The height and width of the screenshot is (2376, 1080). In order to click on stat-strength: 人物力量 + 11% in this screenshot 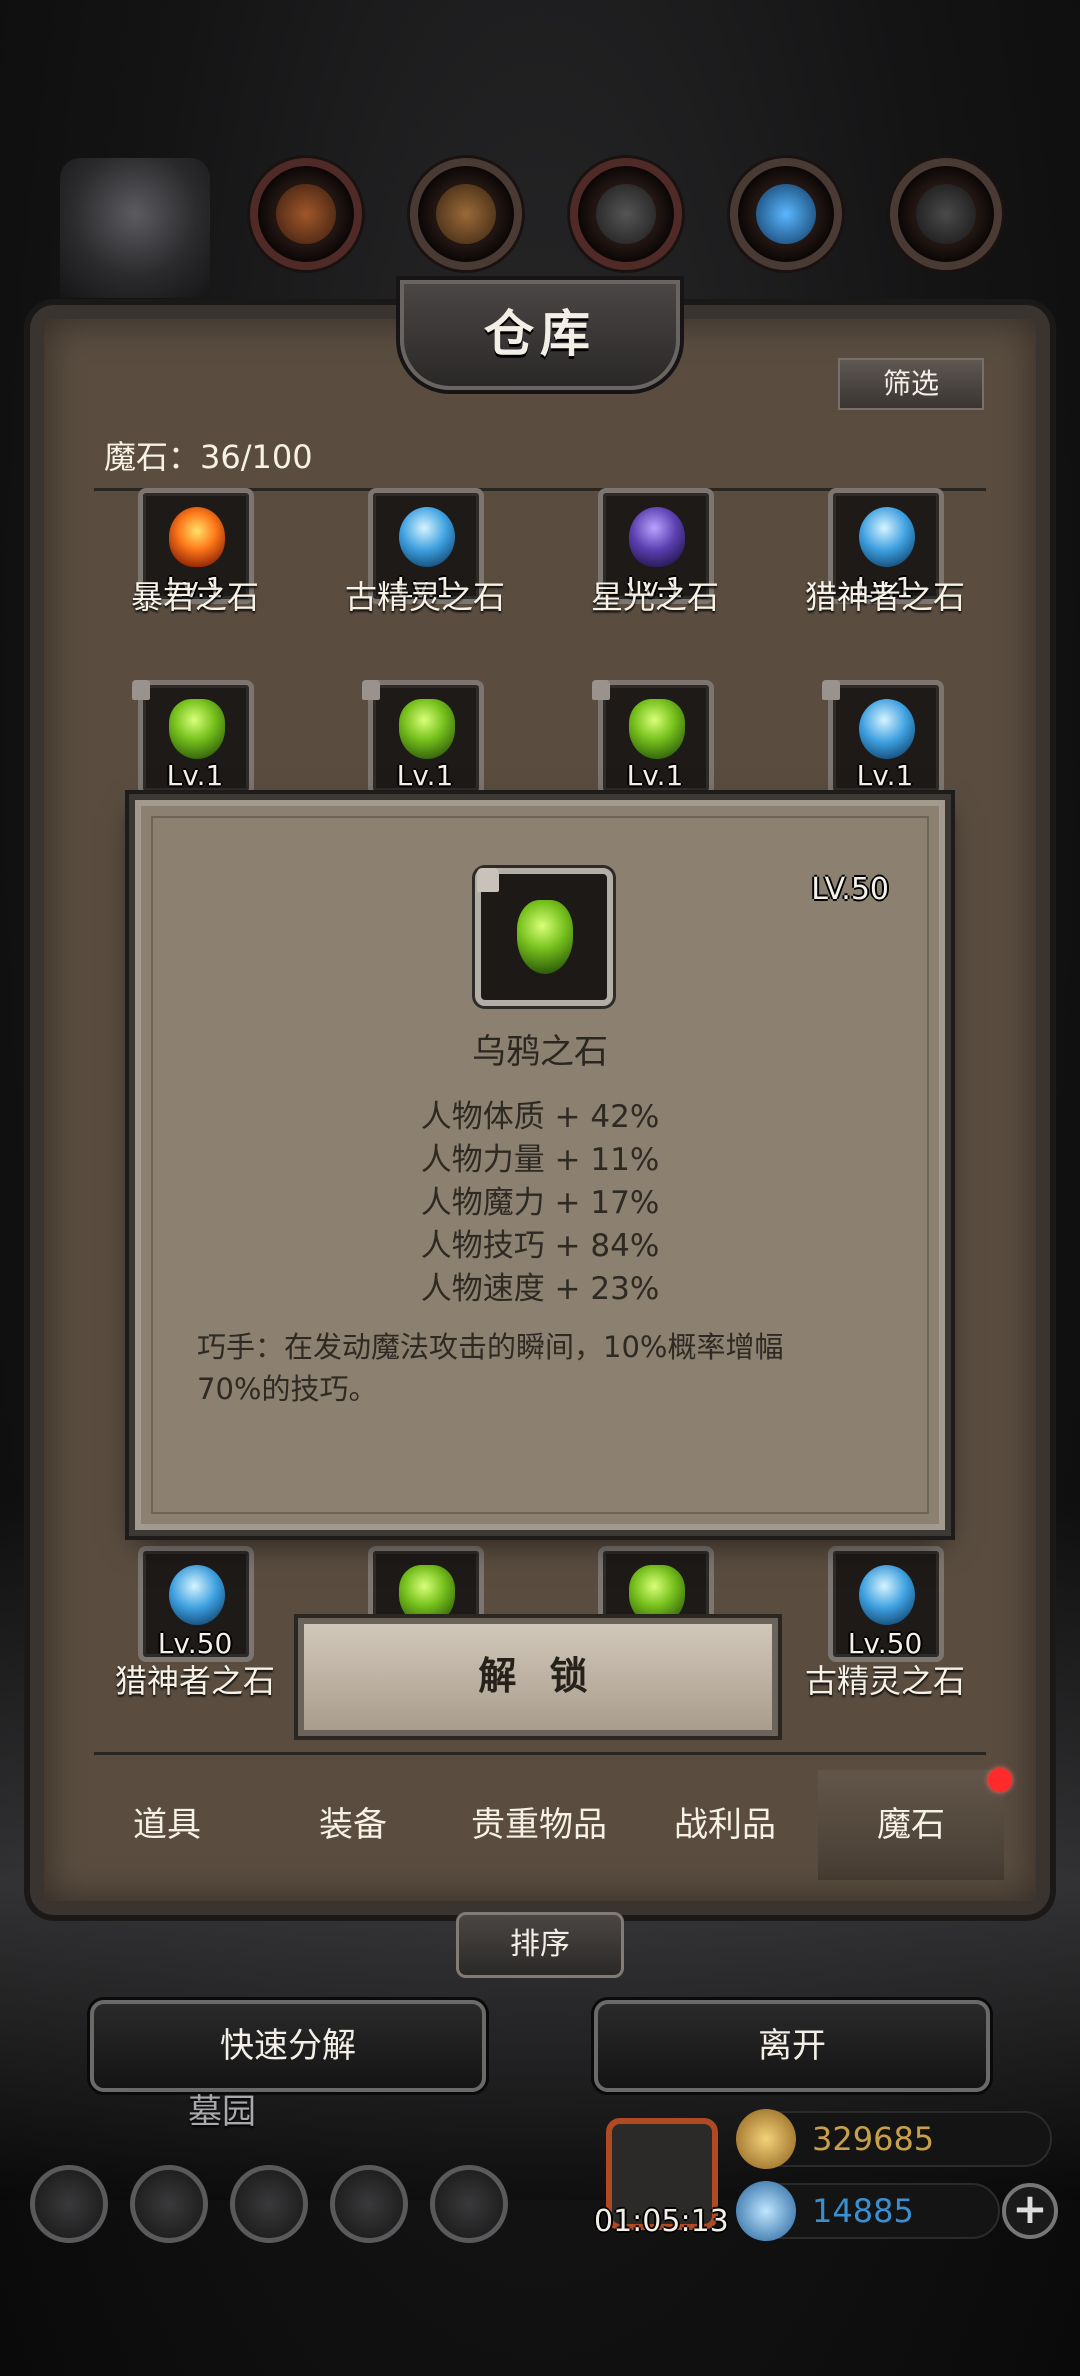, I will do `click(540, 1160)`.